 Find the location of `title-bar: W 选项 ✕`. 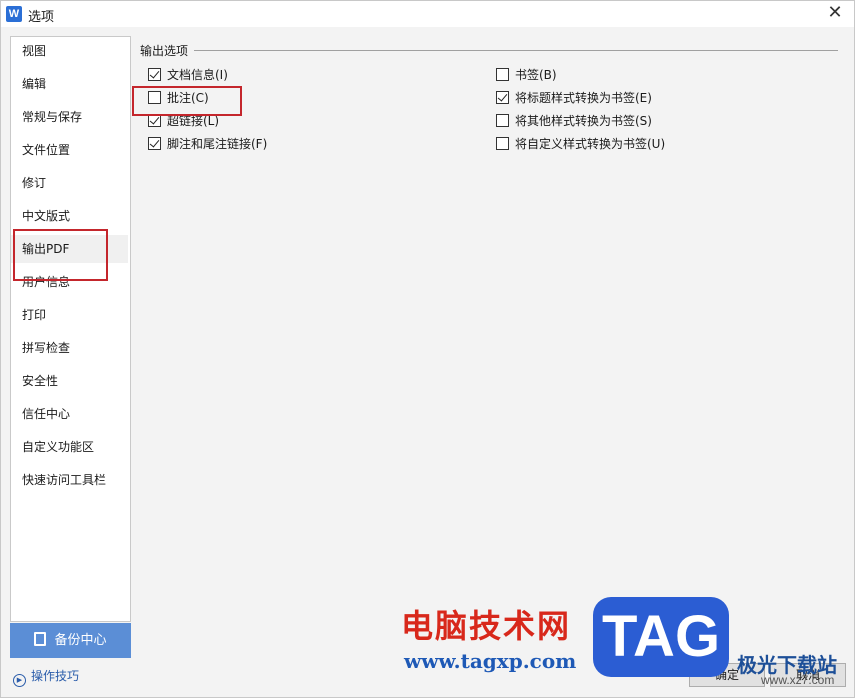

title-bar: W 选项 ✕ is located at coordinates (427, 14).